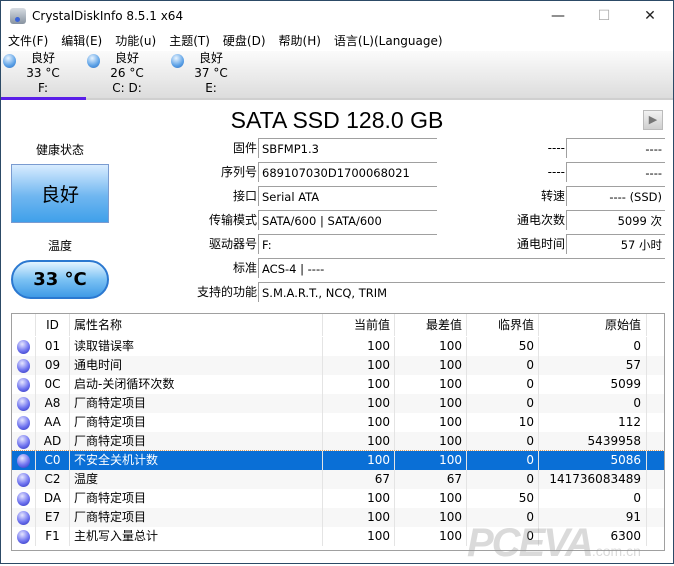 The width and height of the screenshot is (674, 566). I want to click on table-row: C2 温度 67 67 0 141736083489, so click(338, 479).